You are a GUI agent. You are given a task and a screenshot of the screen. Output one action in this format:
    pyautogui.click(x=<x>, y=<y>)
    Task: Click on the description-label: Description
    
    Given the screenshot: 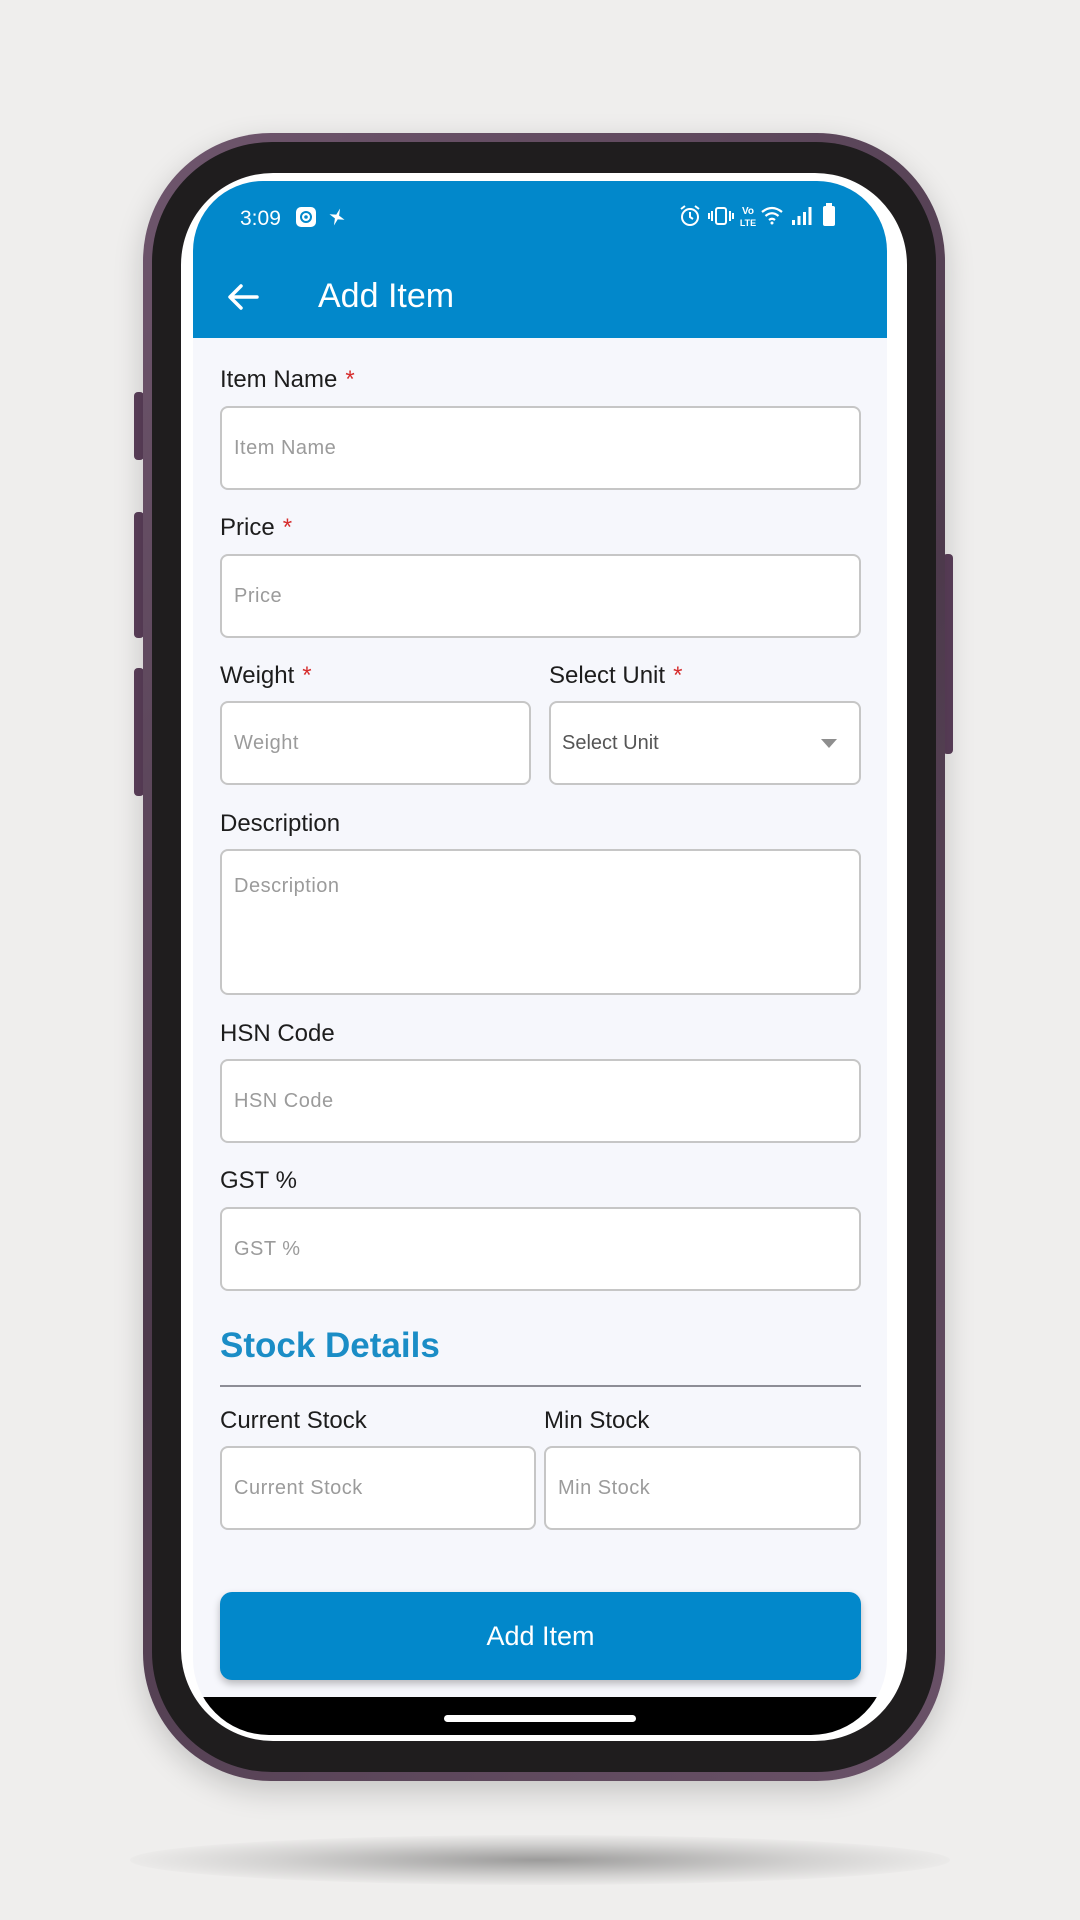 What is the action you would take?
    pyautogui.click(x=280, y=824)
    